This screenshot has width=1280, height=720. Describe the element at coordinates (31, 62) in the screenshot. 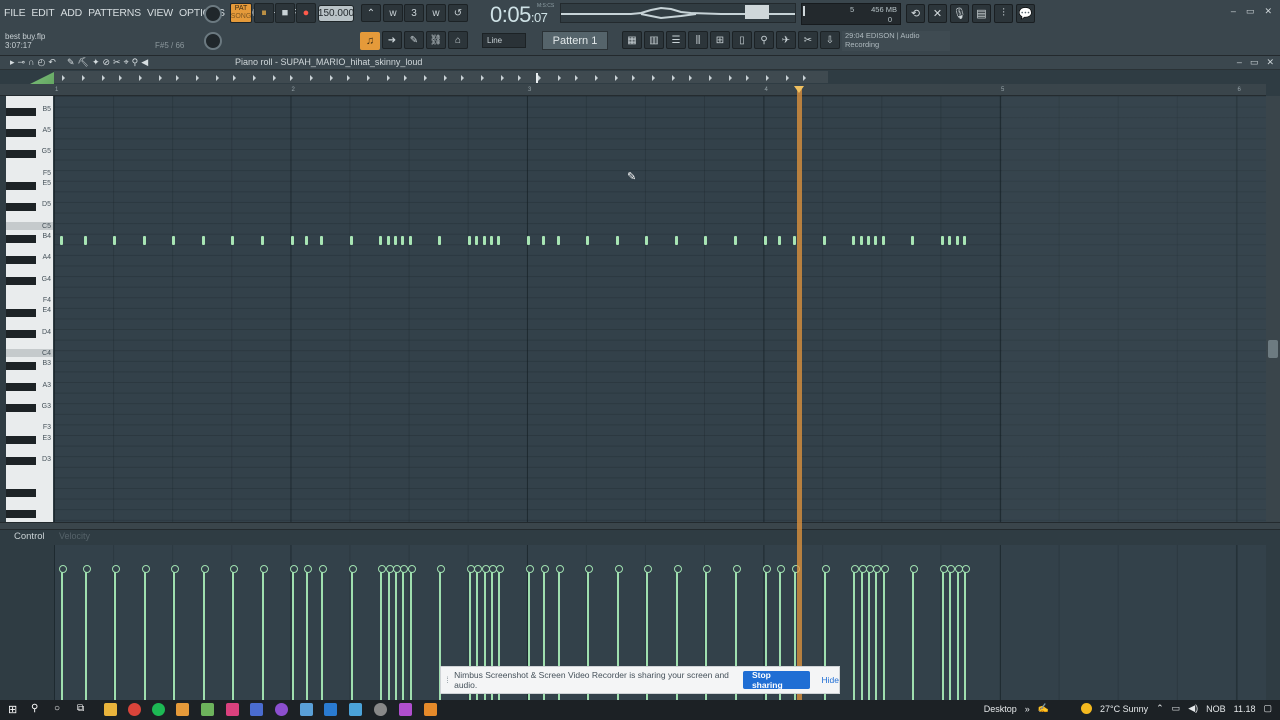

I see `snap-icon: ∩` at that location.